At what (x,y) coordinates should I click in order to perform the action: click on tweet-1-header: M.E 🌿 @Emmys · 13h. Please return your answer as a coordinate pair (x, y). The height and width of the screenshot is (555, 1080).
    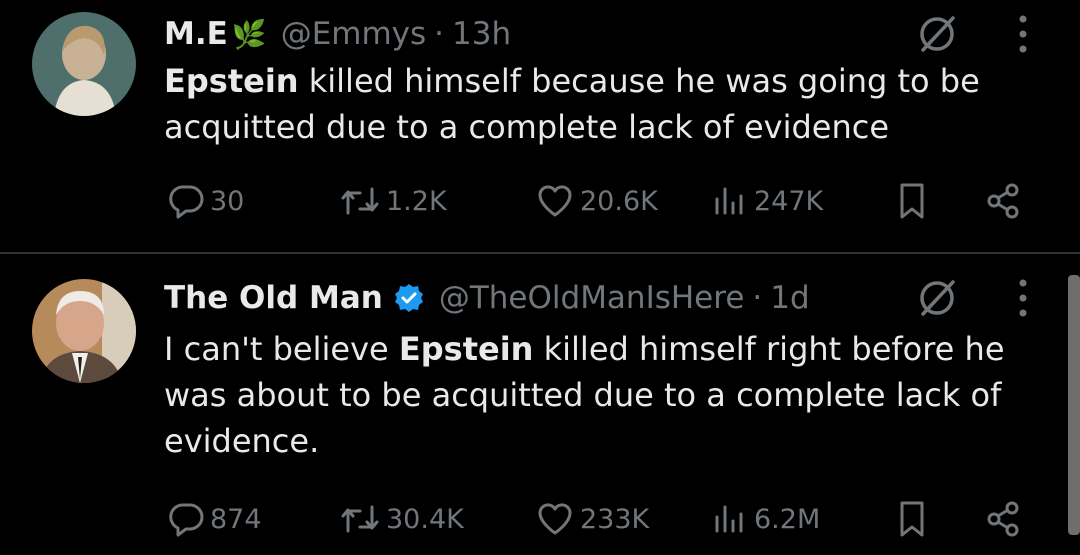
    Looking at the image, I should click on (337, 34).